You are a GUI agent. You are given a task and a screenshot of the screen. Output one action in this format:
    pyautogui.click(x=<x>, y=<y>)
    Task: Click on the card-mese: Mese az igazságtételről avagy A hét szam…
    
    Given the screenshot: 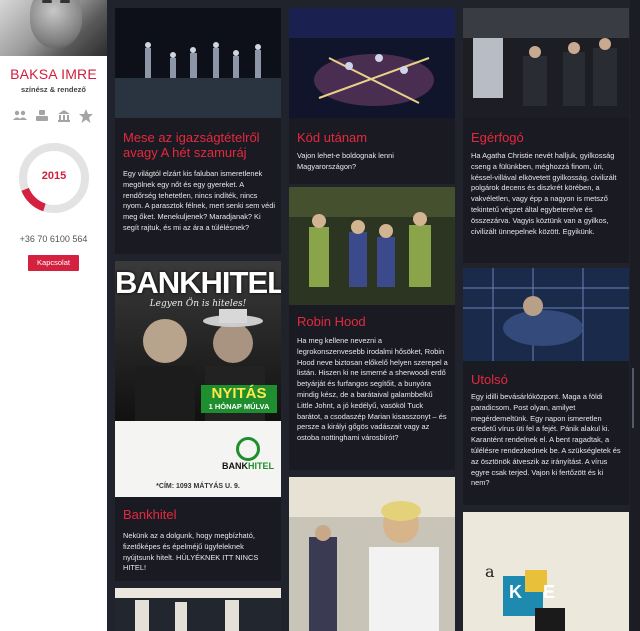 What is the action you would take?
    pyautogui.click(x=198, y=131)
    